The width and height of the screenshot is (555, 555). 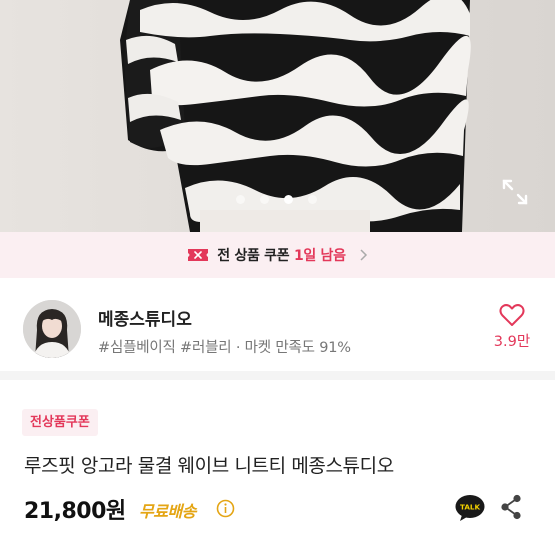 What do you see at coordinates (512, 315) in the screenshot?
I see `heart-icon` at bounding box center [512, 315].